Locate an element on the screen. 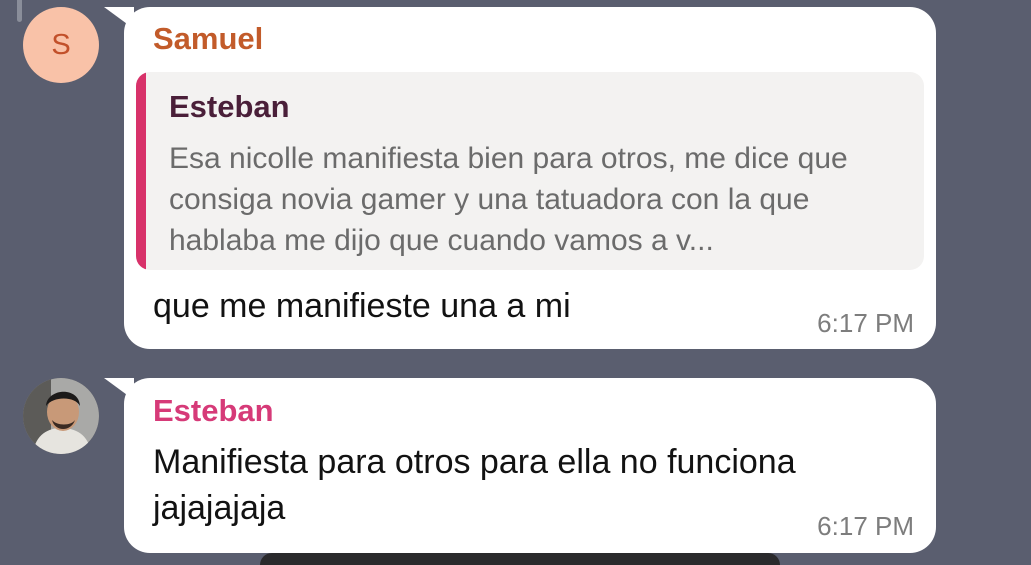 The width and height of the screenshot is (1031, 565). partial-next-message is located at coordinates (520, 559).